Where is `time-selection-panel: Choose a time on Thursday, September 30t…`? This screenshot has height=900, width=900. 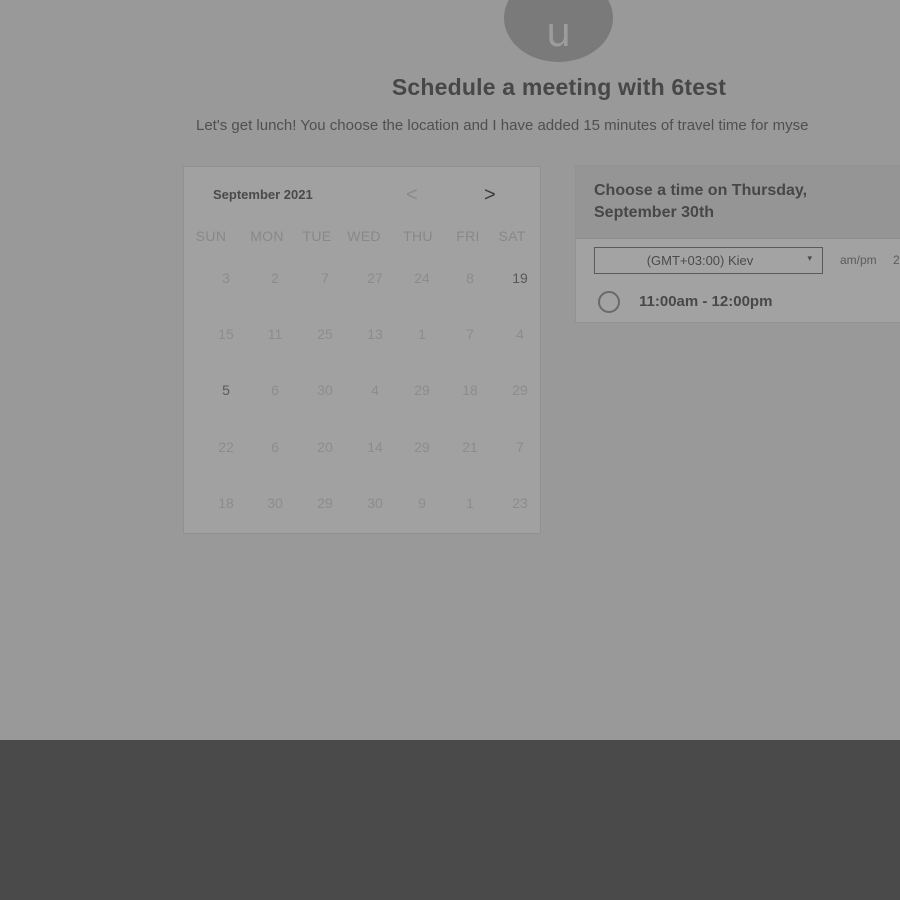
time-selection-panel: Choose a time on Thursday, September 30t… is located at coordinates (737, 244).